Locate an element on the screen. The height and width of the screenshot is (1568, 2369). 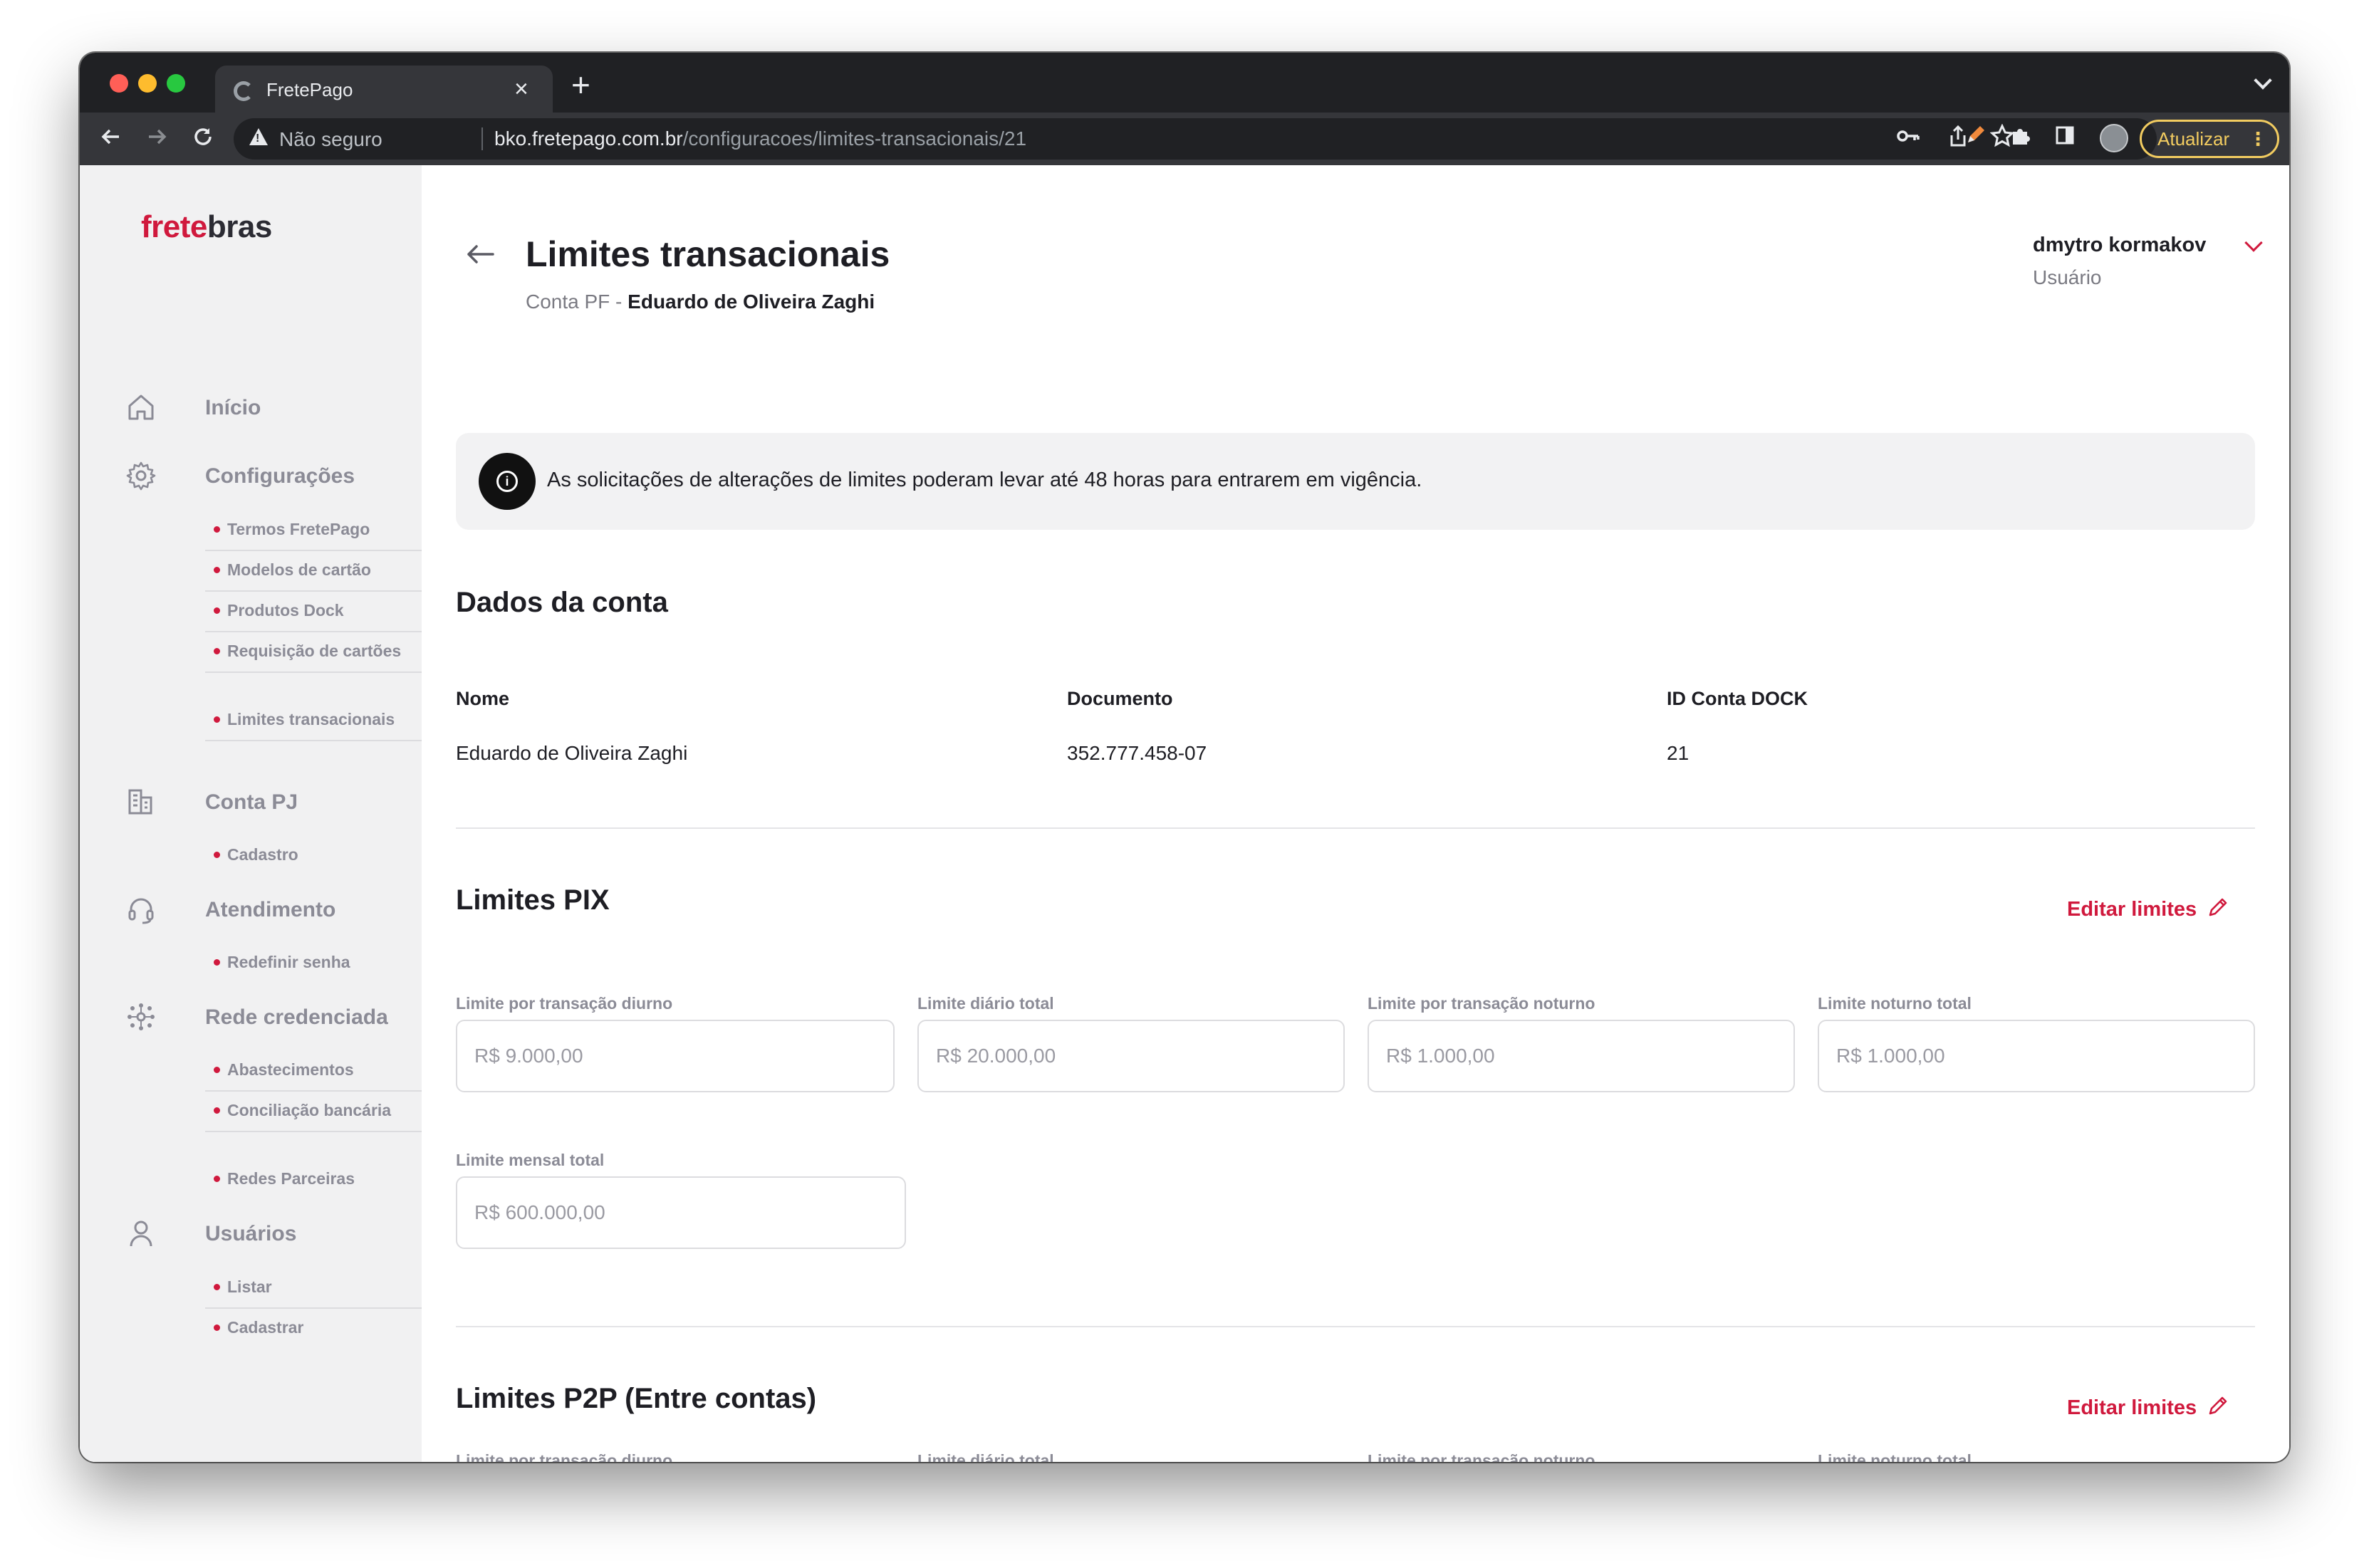
label-p2p-noturno-total: Limite noturno total is located at coordinates (1895, 1456).